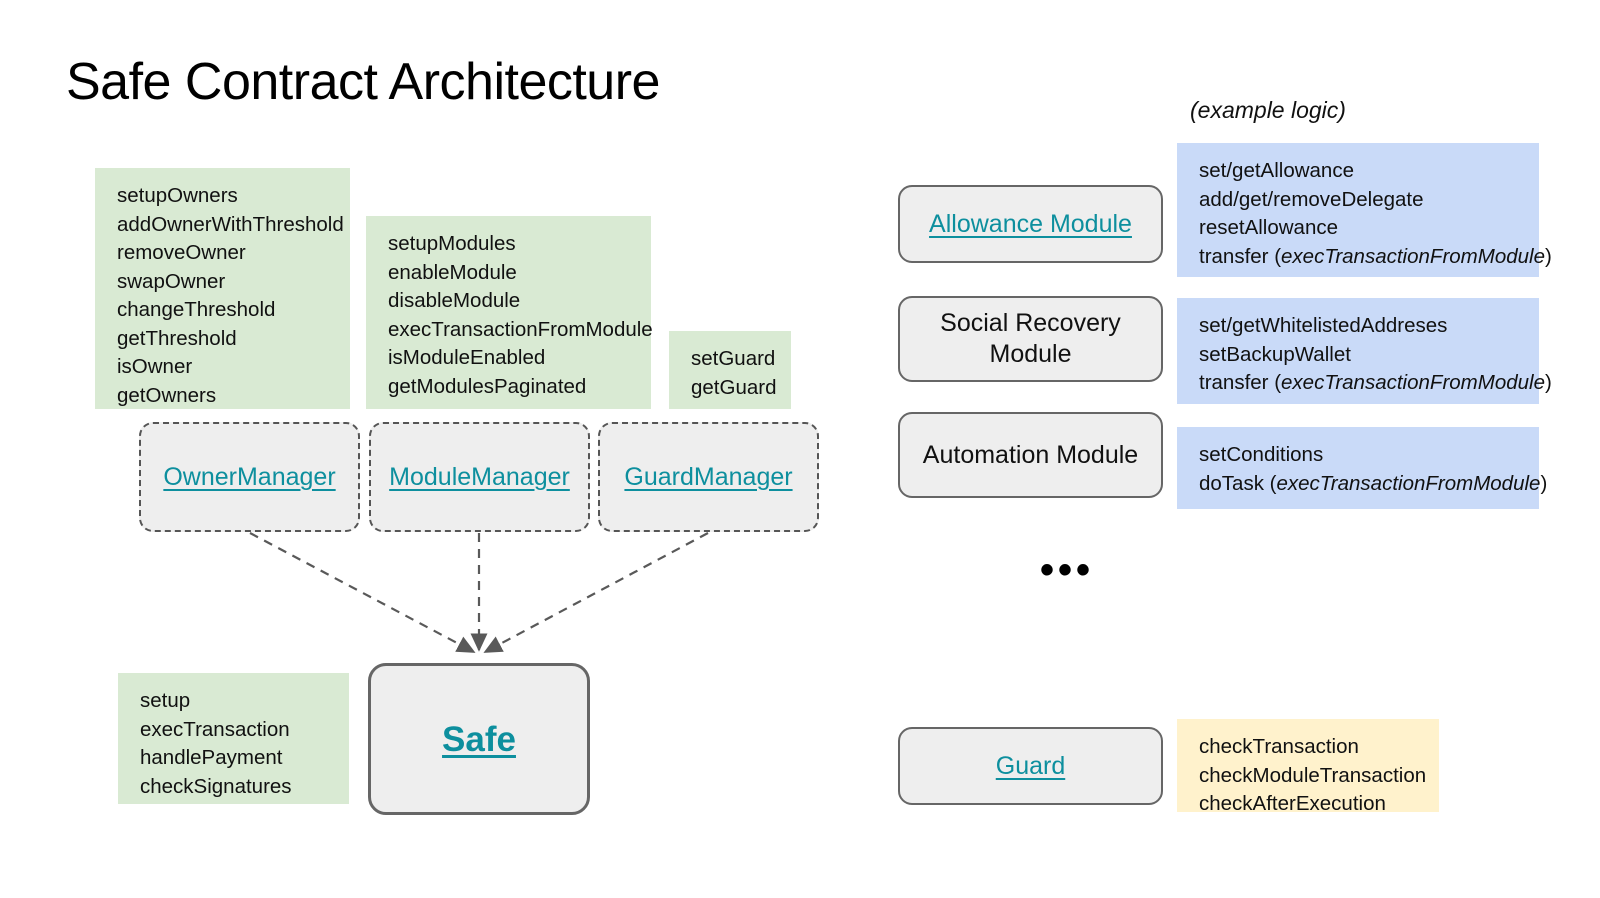 The image size is (1600, 898). I want to click on method-item: setup, so click(165, 700).